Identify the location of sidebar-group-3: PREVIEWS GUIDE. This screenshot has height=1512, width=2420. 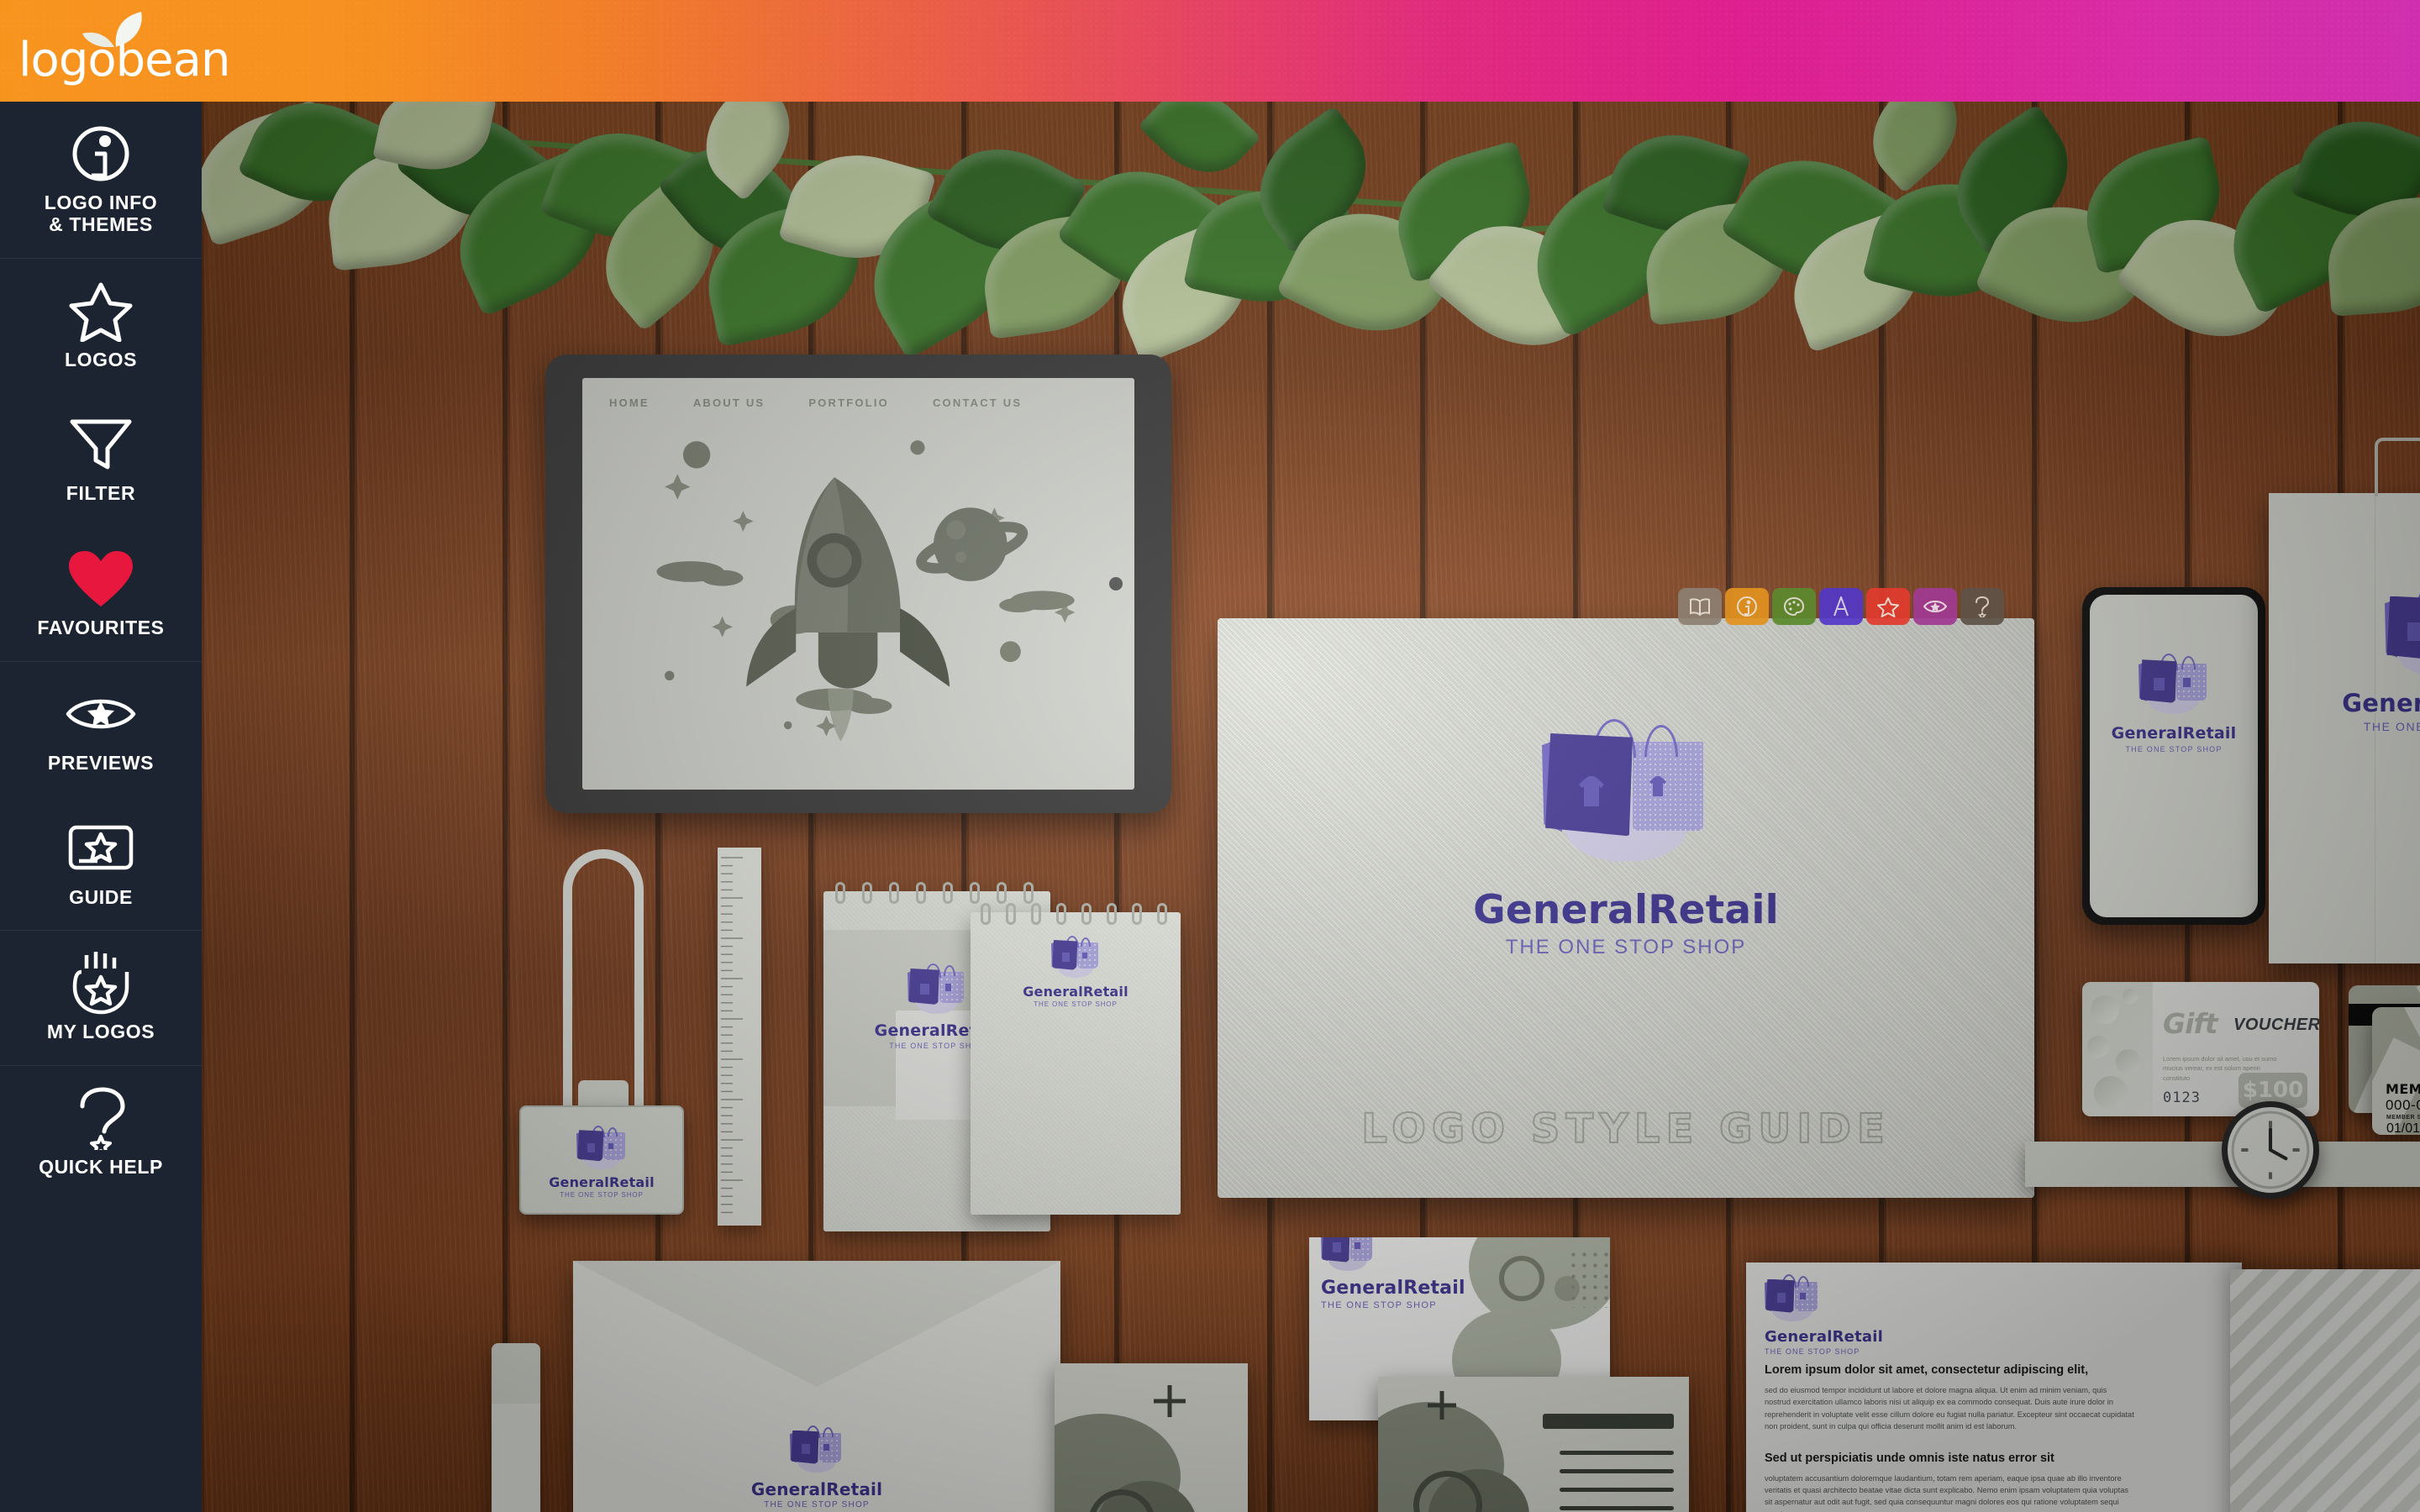
(101, 797).